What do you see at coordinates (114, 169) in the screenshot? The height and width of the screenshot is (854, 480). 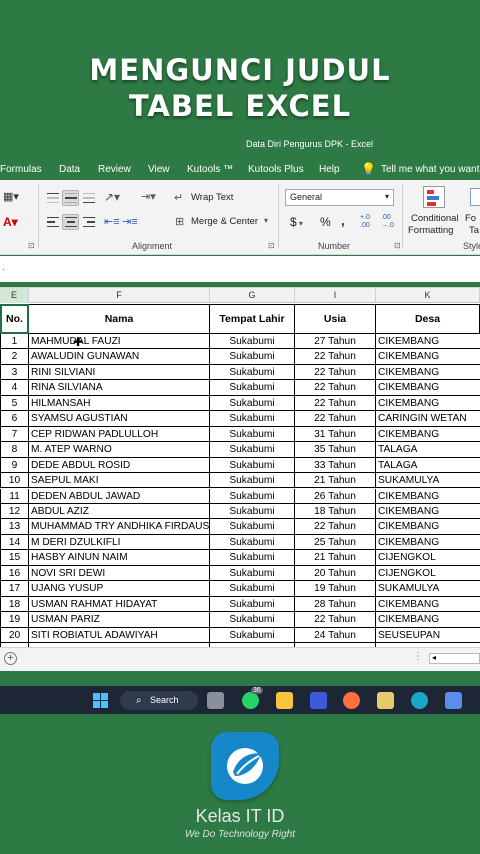 I see `tab-review: Review` at bounding box center [114, 169].